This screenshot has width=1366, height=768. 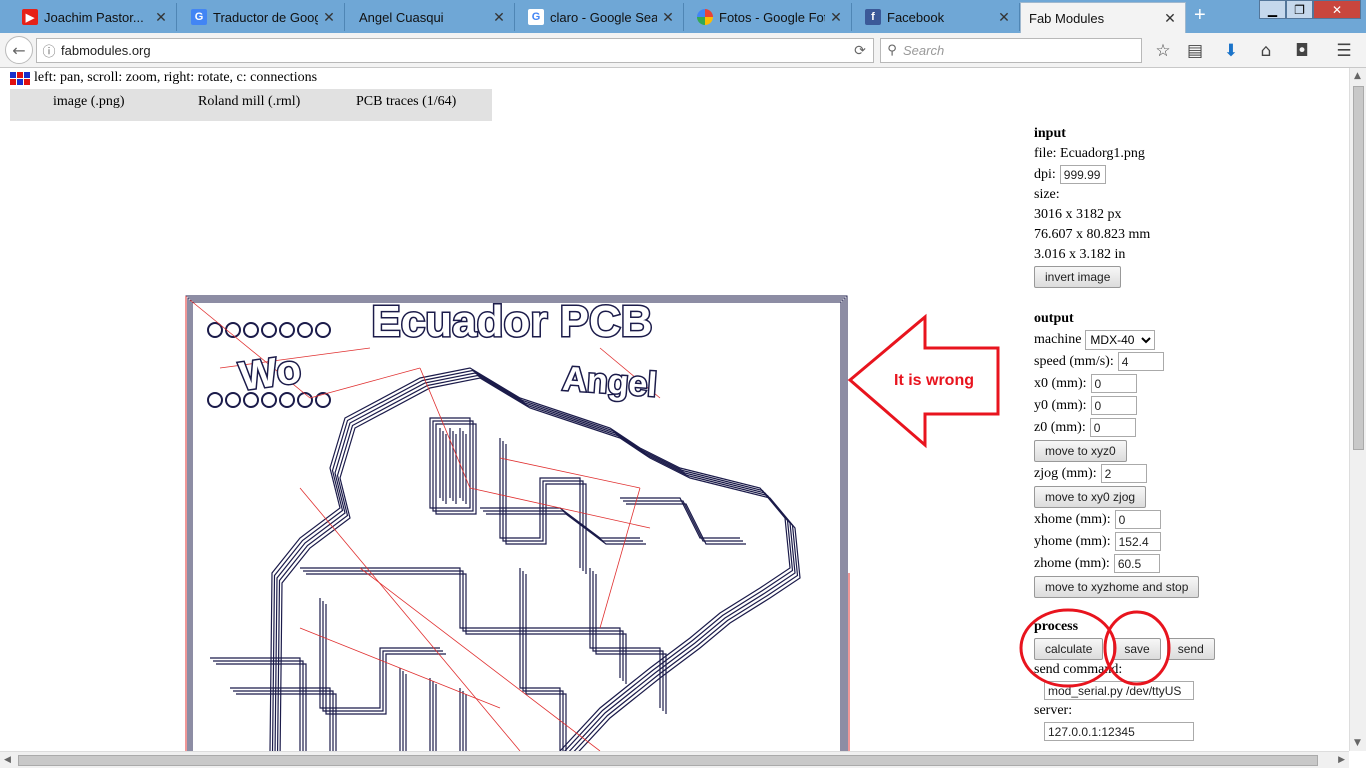 What do you see at coordinates (1092, 234) in the screenshot?
I see `size-mm: 76.607 x 80.823 mm` at bounding box center [1092, 234].